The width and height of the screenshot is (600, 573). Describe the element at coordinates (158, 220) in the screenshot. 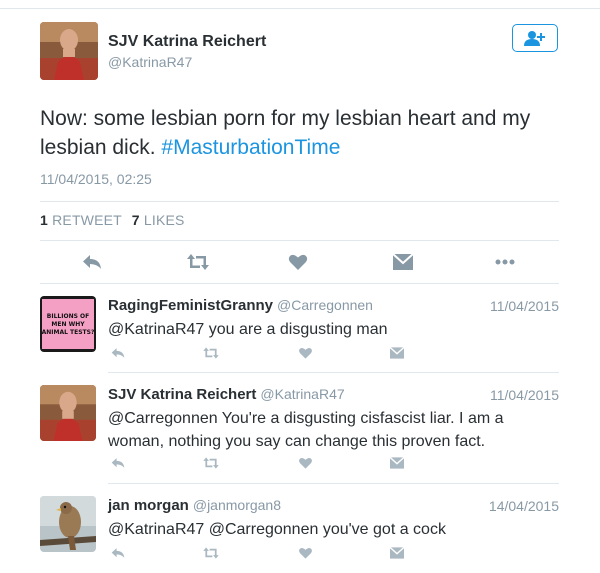

I see `like-stat: 7 LIKES` at that location.